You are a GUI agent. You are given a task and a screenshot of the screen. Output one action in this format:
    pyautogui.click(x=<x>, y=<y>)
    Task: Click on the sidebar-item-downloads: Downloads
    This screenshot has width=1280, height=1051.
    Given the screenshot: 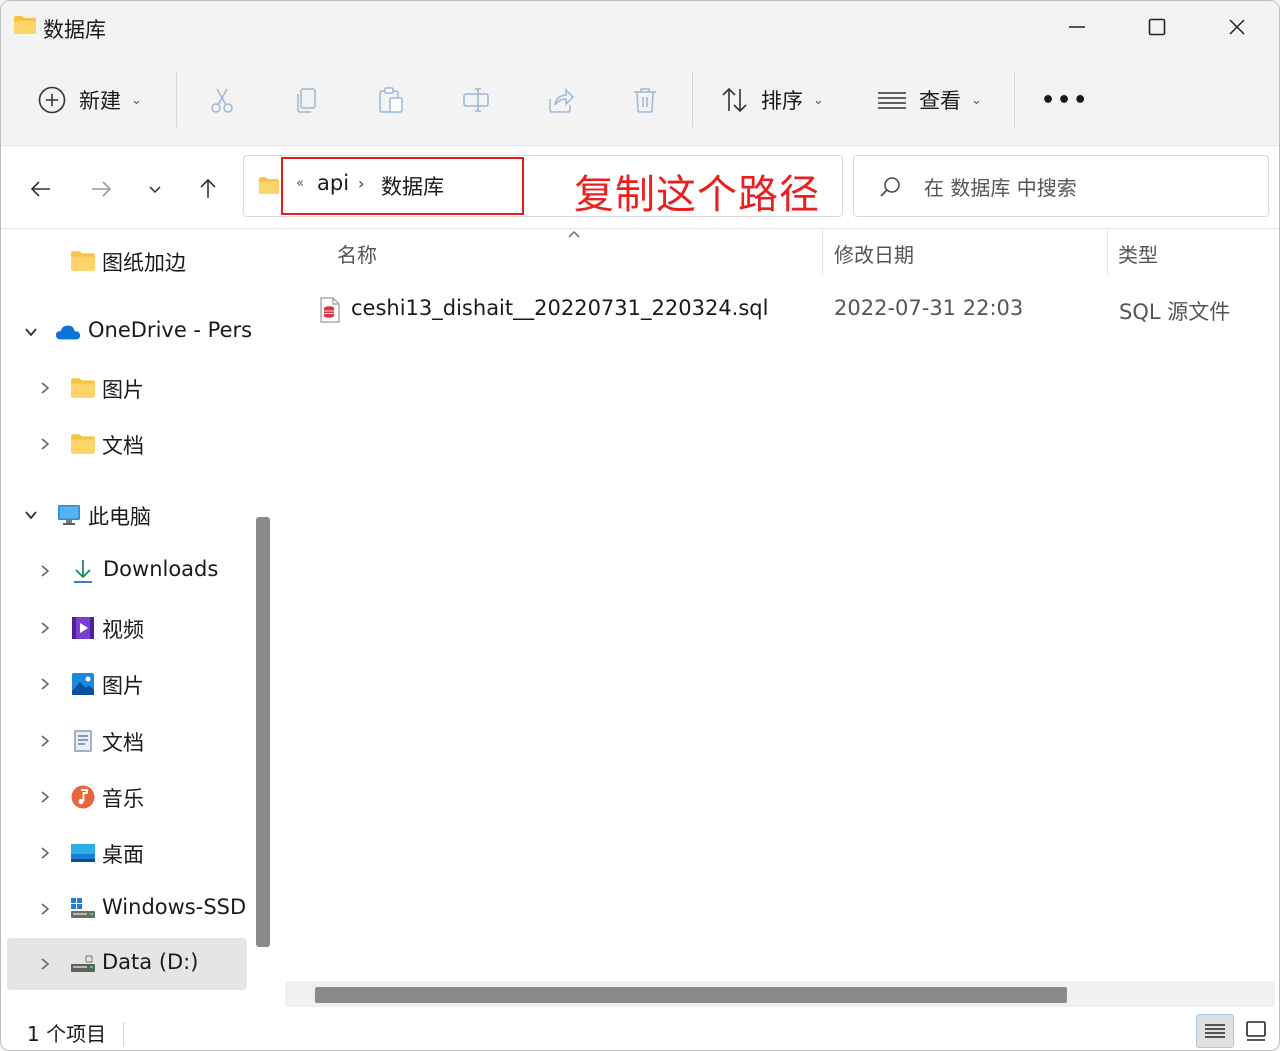 What is the action you would take?
    pyautogui.click(x=127, y=571)
    